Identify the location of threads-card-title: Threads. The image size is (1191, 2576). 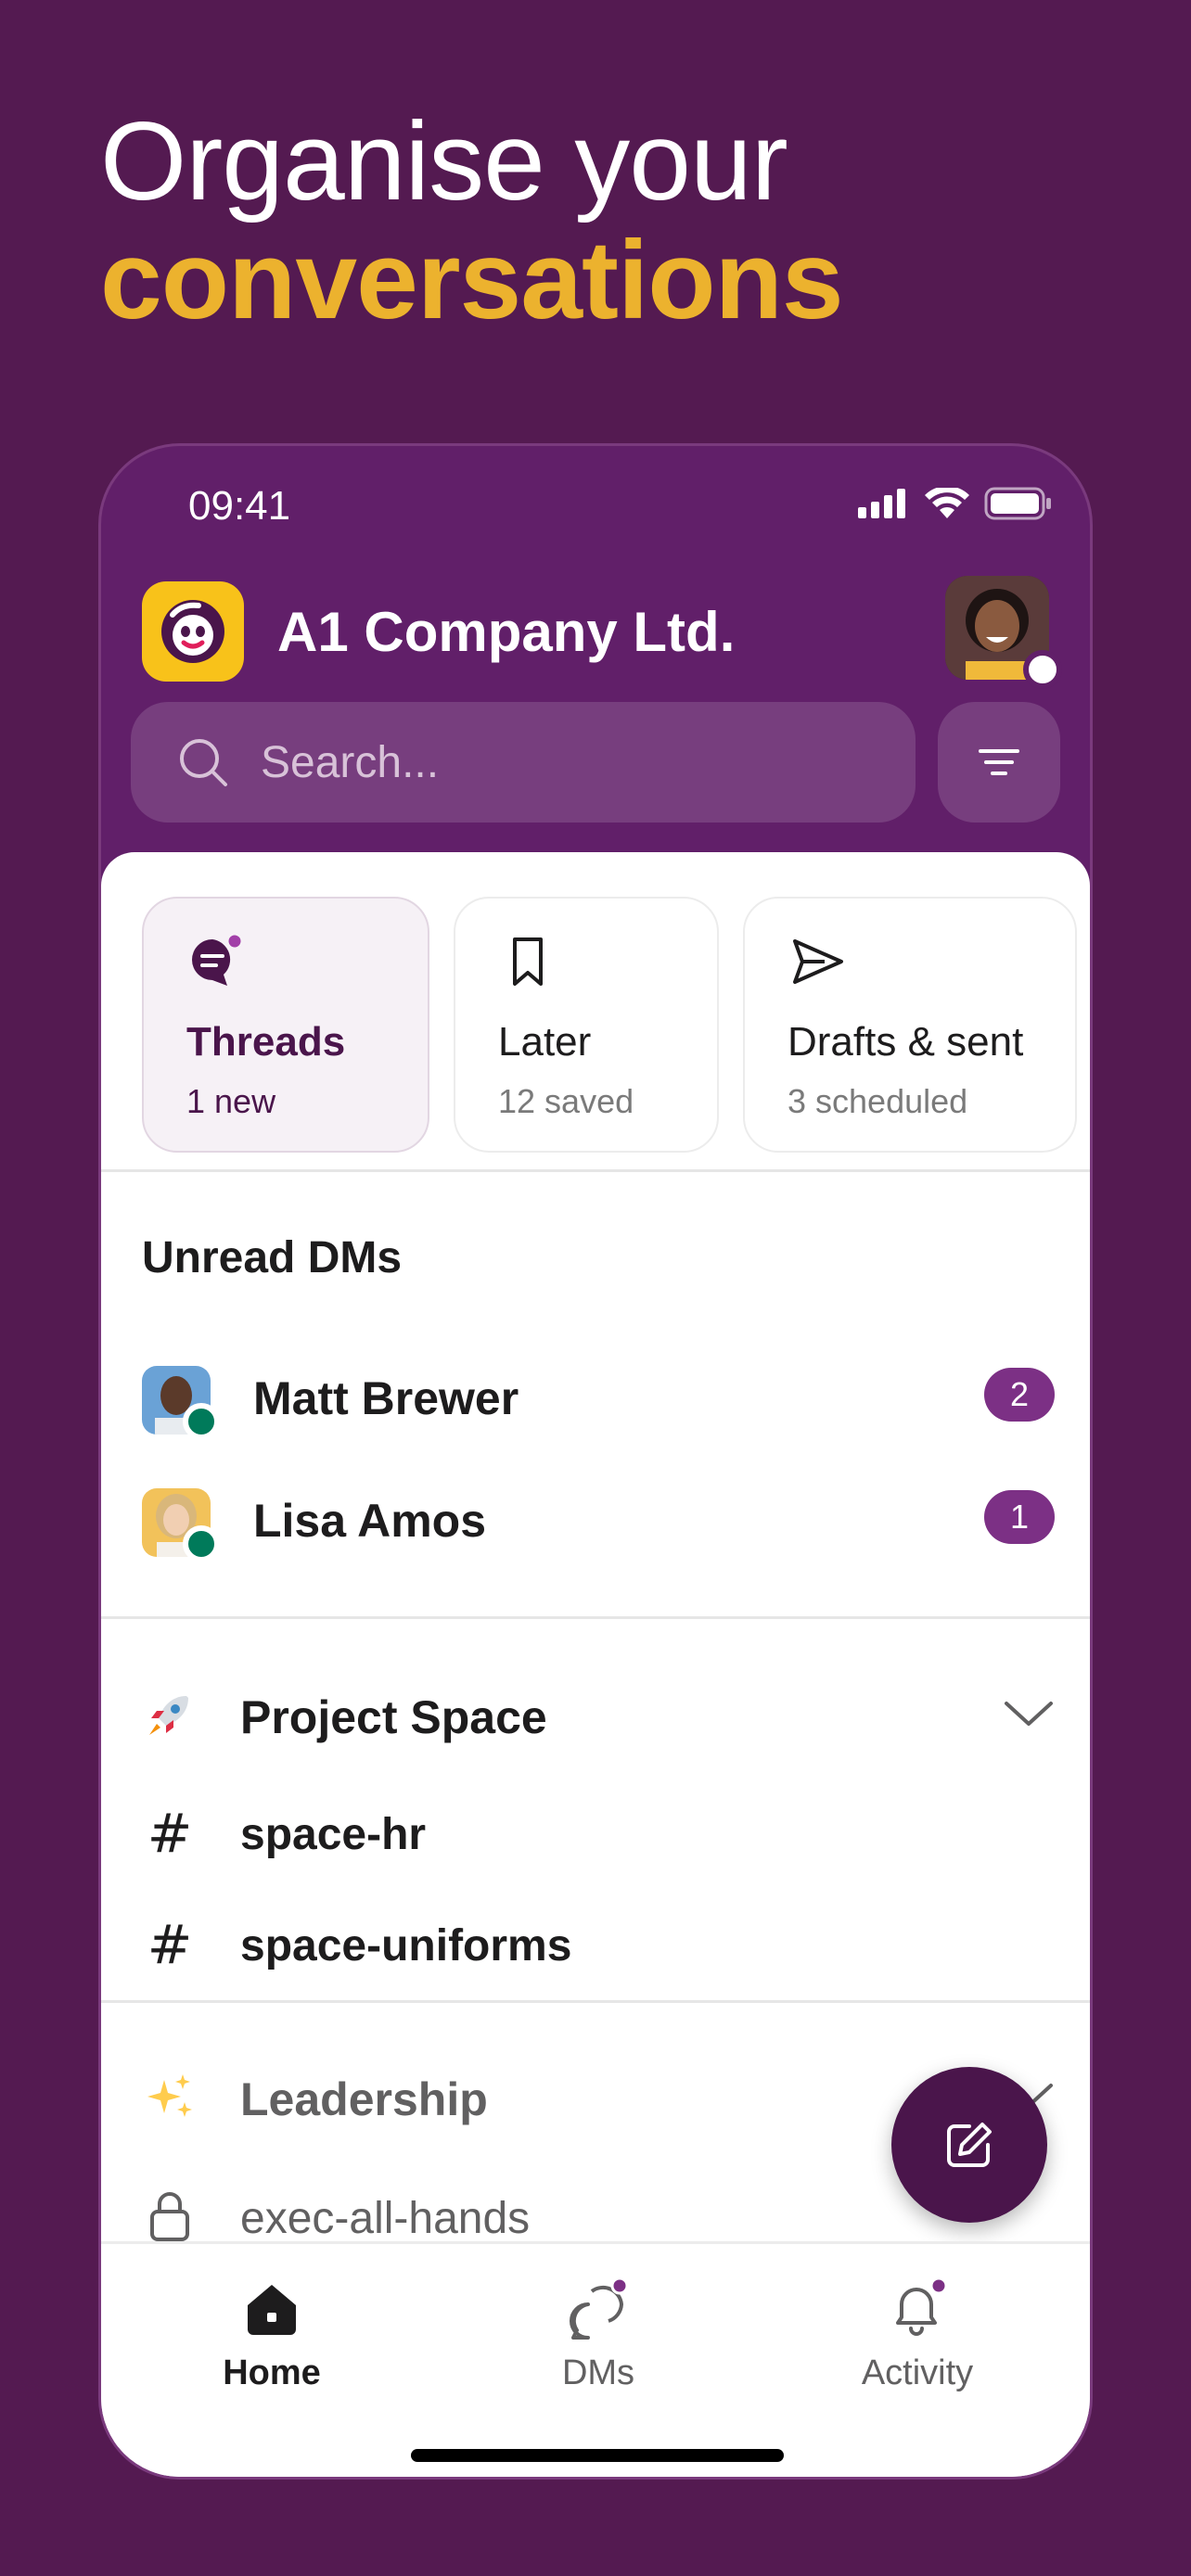
(266, 1042).